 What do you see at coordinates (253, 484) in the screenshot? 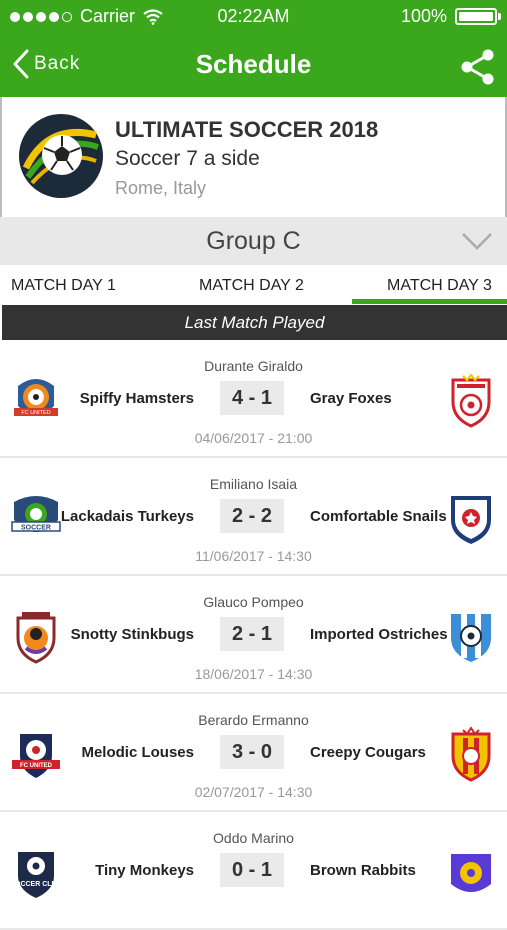
I see `referee-name: Emiliano Isaia` at bounding box center [253, 484].